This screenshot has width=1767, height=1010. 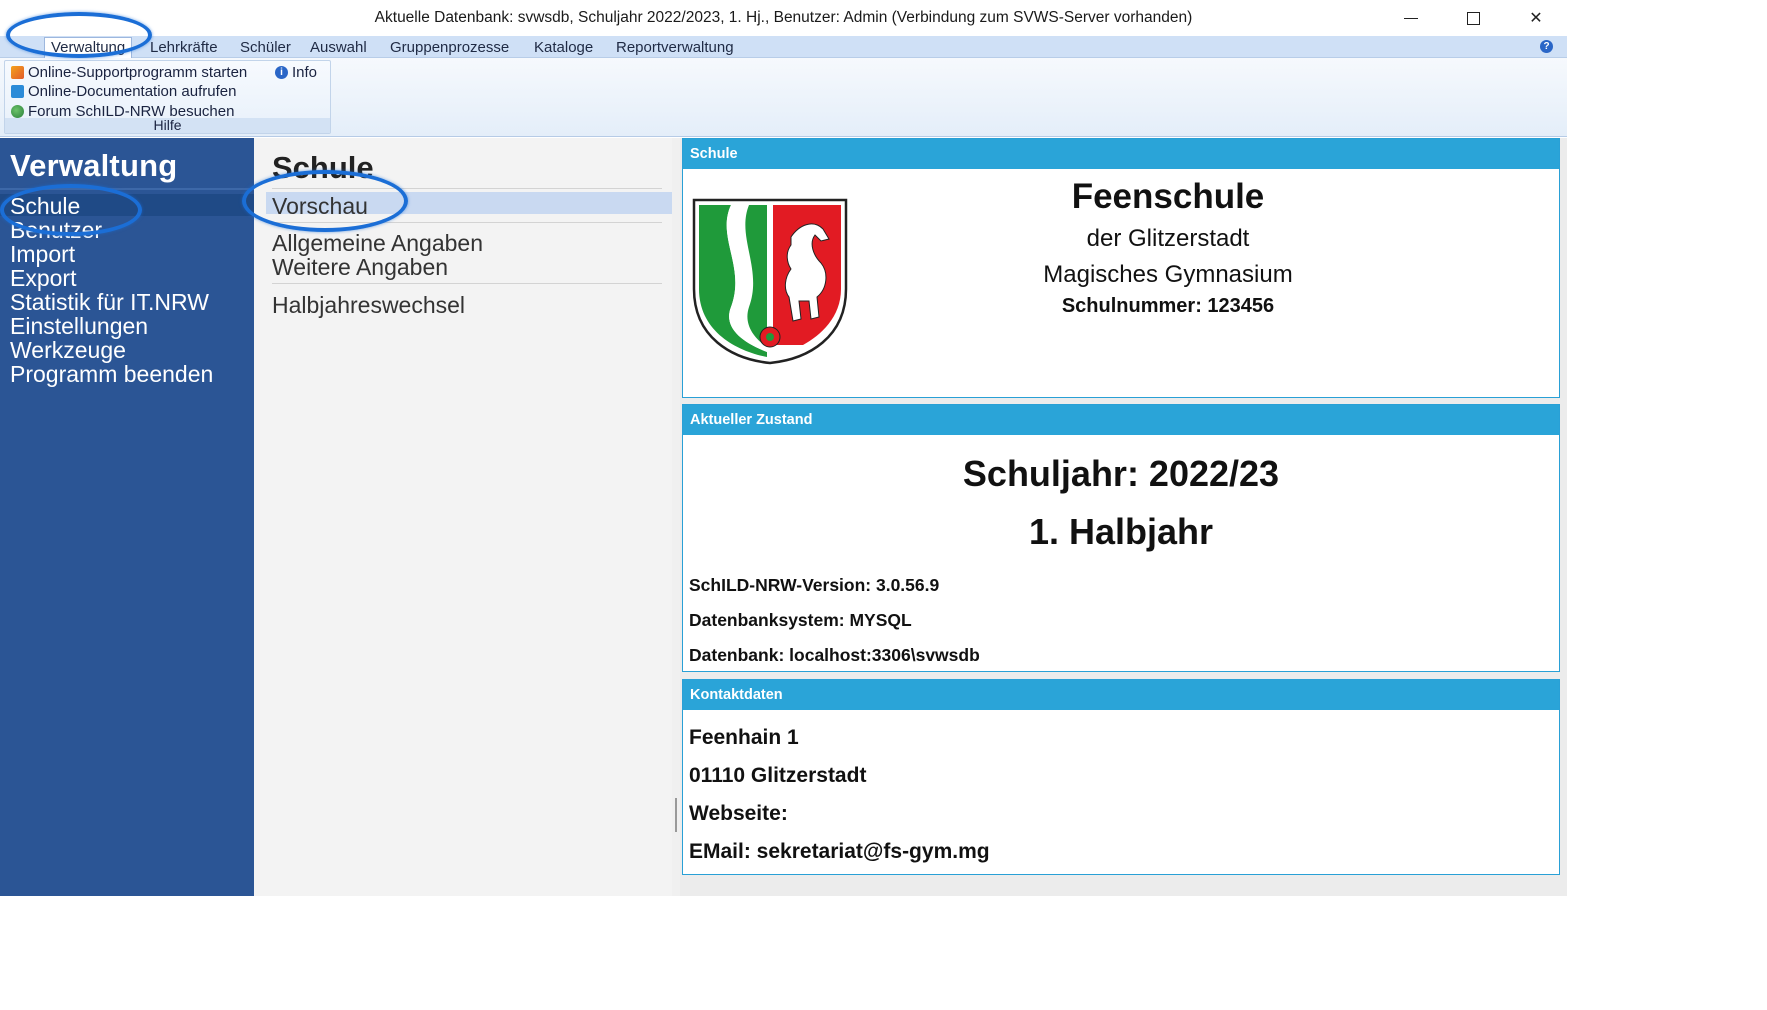 What do you see at coordinates (127, 189) in the screenshot?
I see `nav-divider` at bounding box center [127, 189].